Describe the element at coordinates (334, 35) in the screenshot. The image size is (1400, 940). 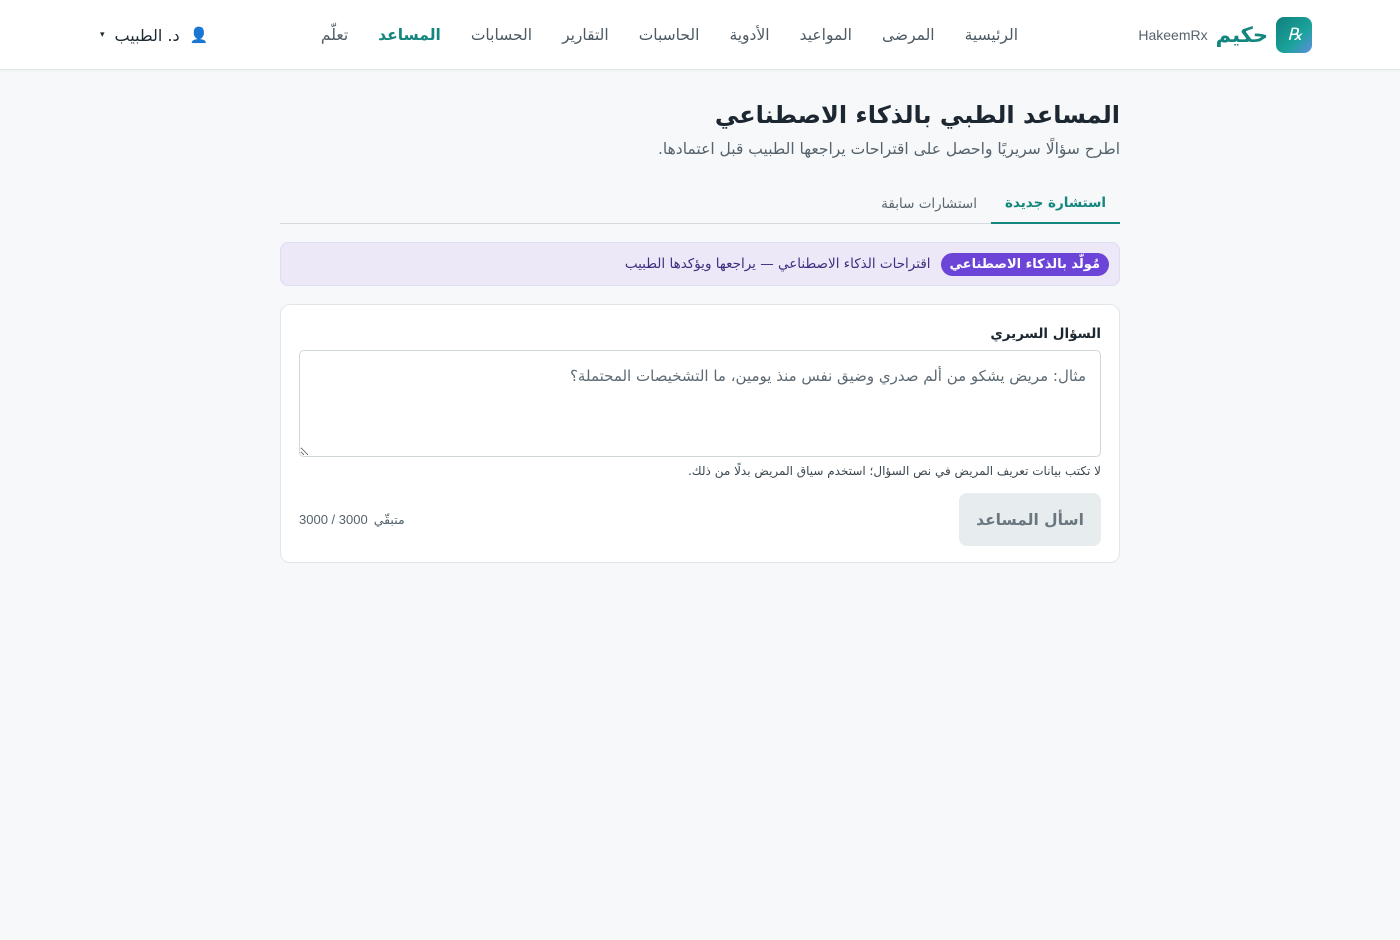
I see `nav-item-learn: تعلّم` at that location.